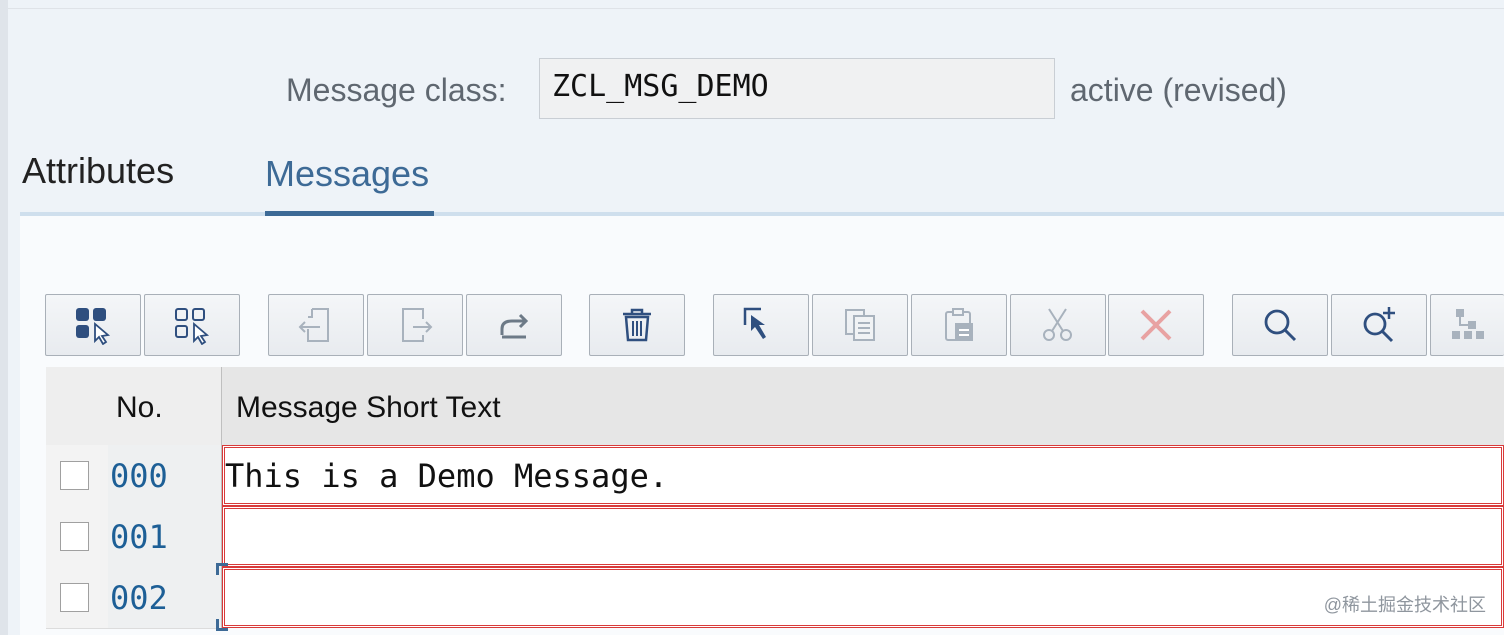  I want to click on message-number-cell: 001, so click(165, 537).